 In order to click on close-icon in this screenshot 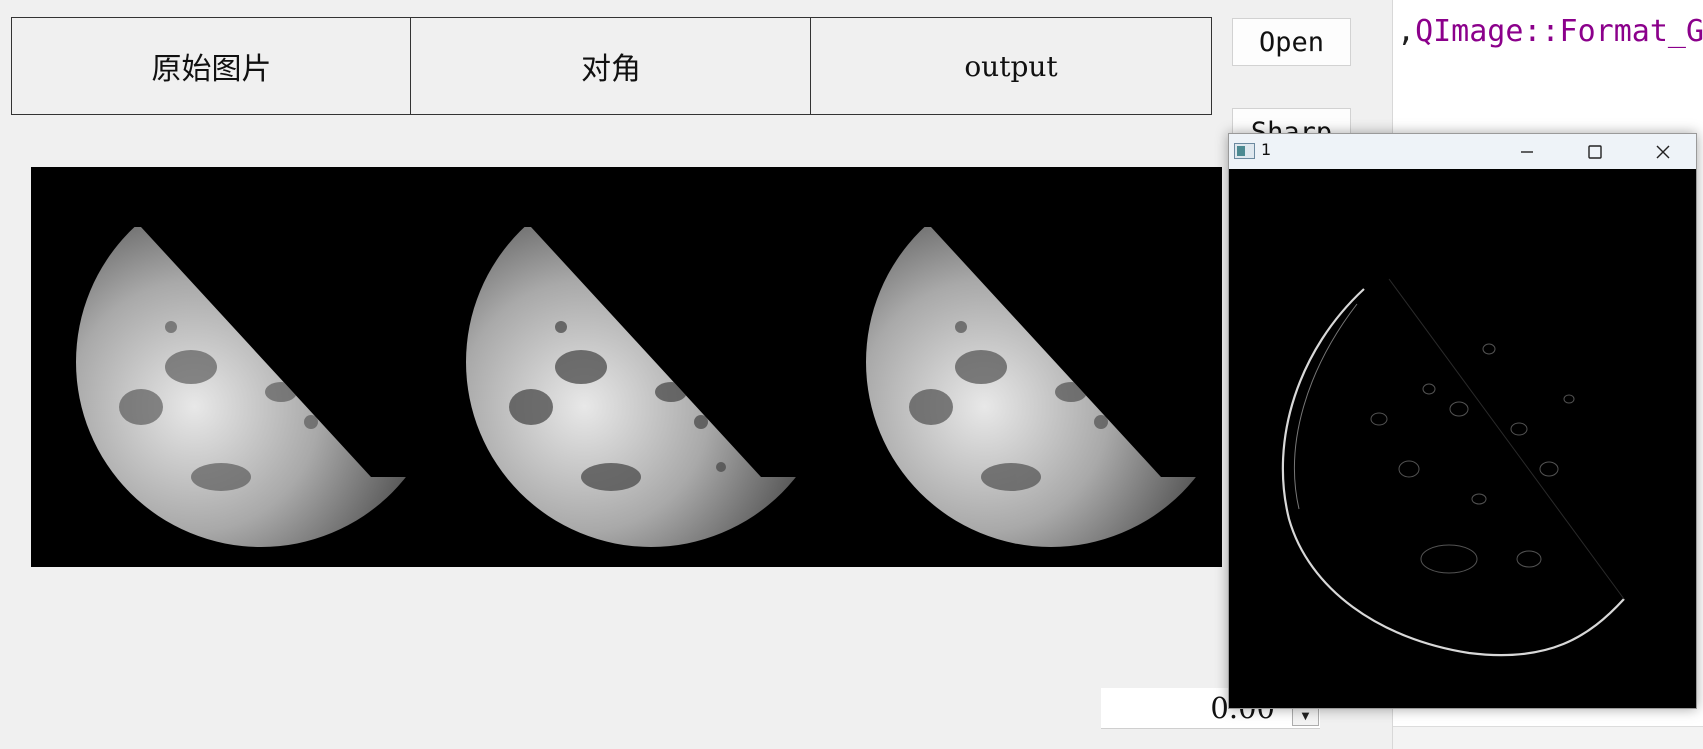, I will do `click(1663, 151)`.